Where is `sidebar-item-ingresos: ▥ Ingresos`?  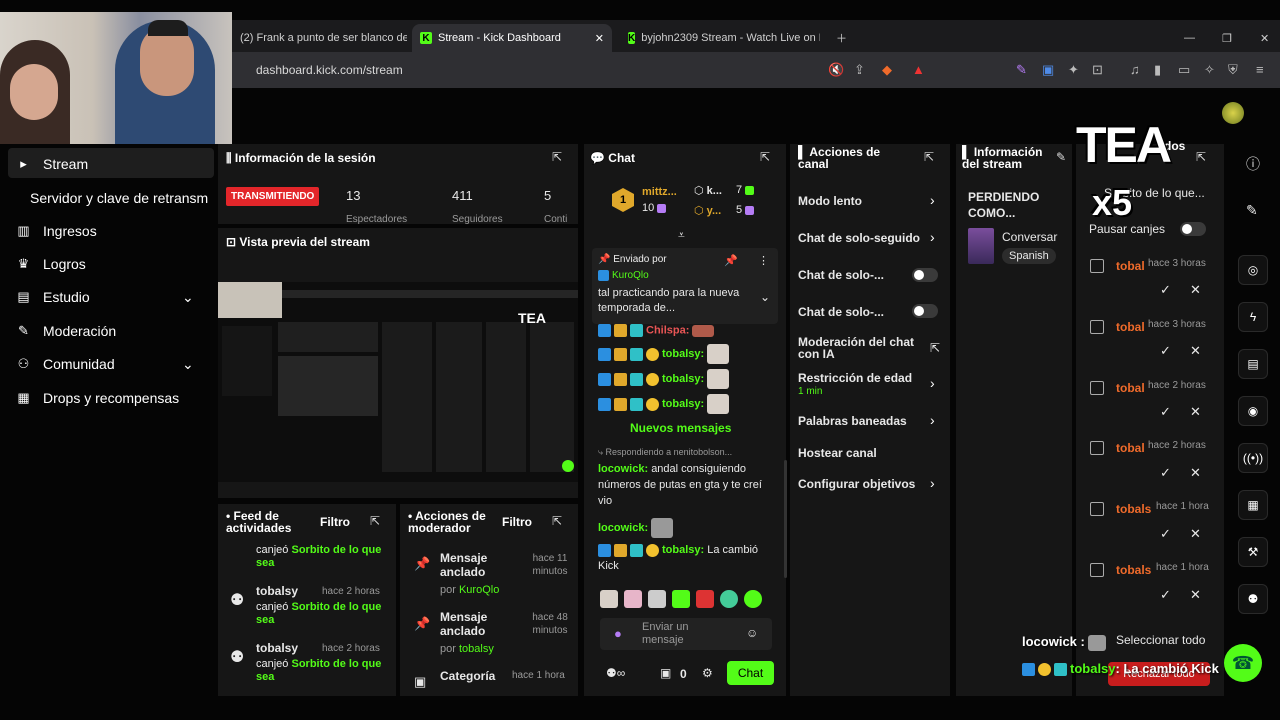
sidebar-item-ingresos: ▥ Ingresos is located at coordinates (56, 231).